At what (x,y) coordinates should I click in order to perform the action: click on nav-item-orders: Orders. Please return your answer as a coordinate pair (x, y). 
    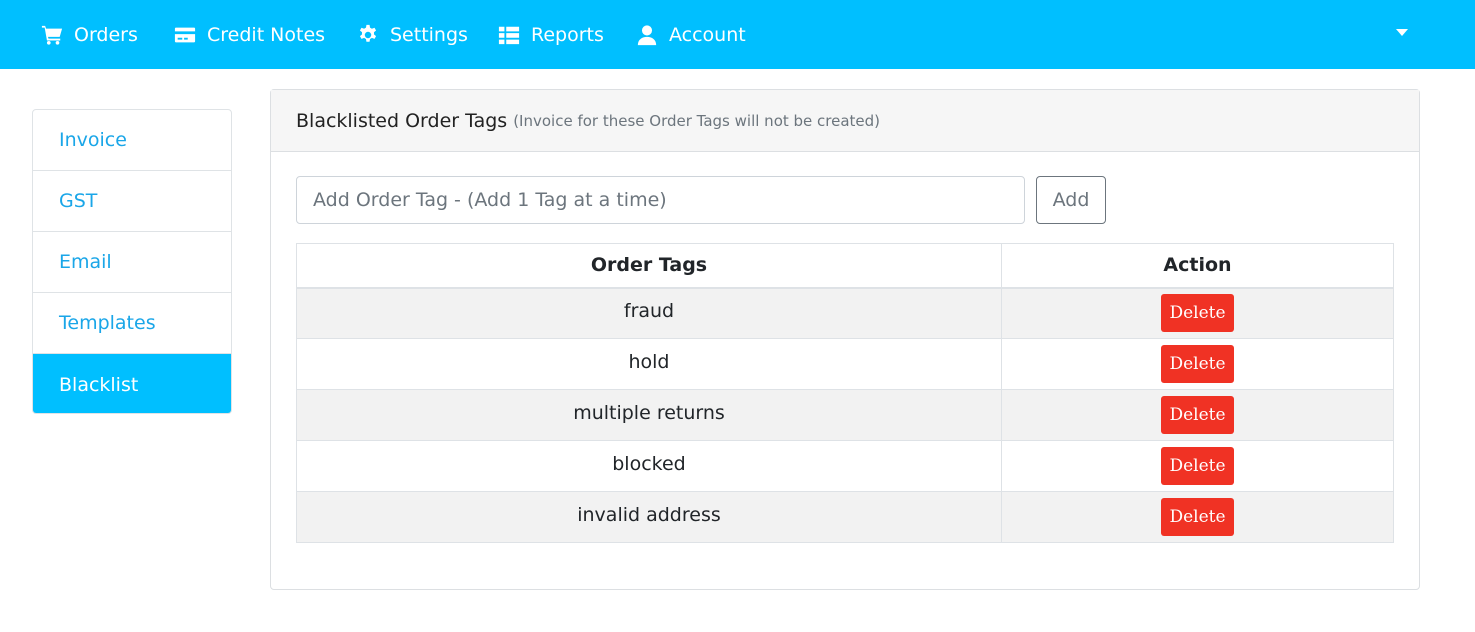
    Looking at the image, I should click on (89, 34).